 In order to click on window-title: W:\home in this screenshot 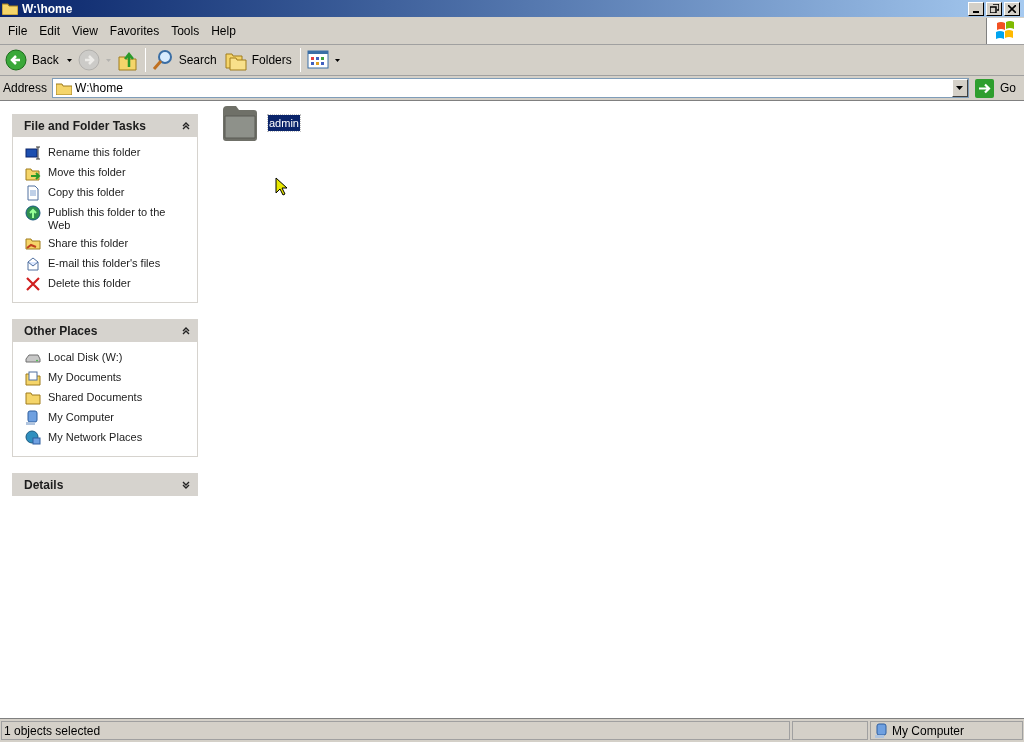, I will do `click(48, 9)`.